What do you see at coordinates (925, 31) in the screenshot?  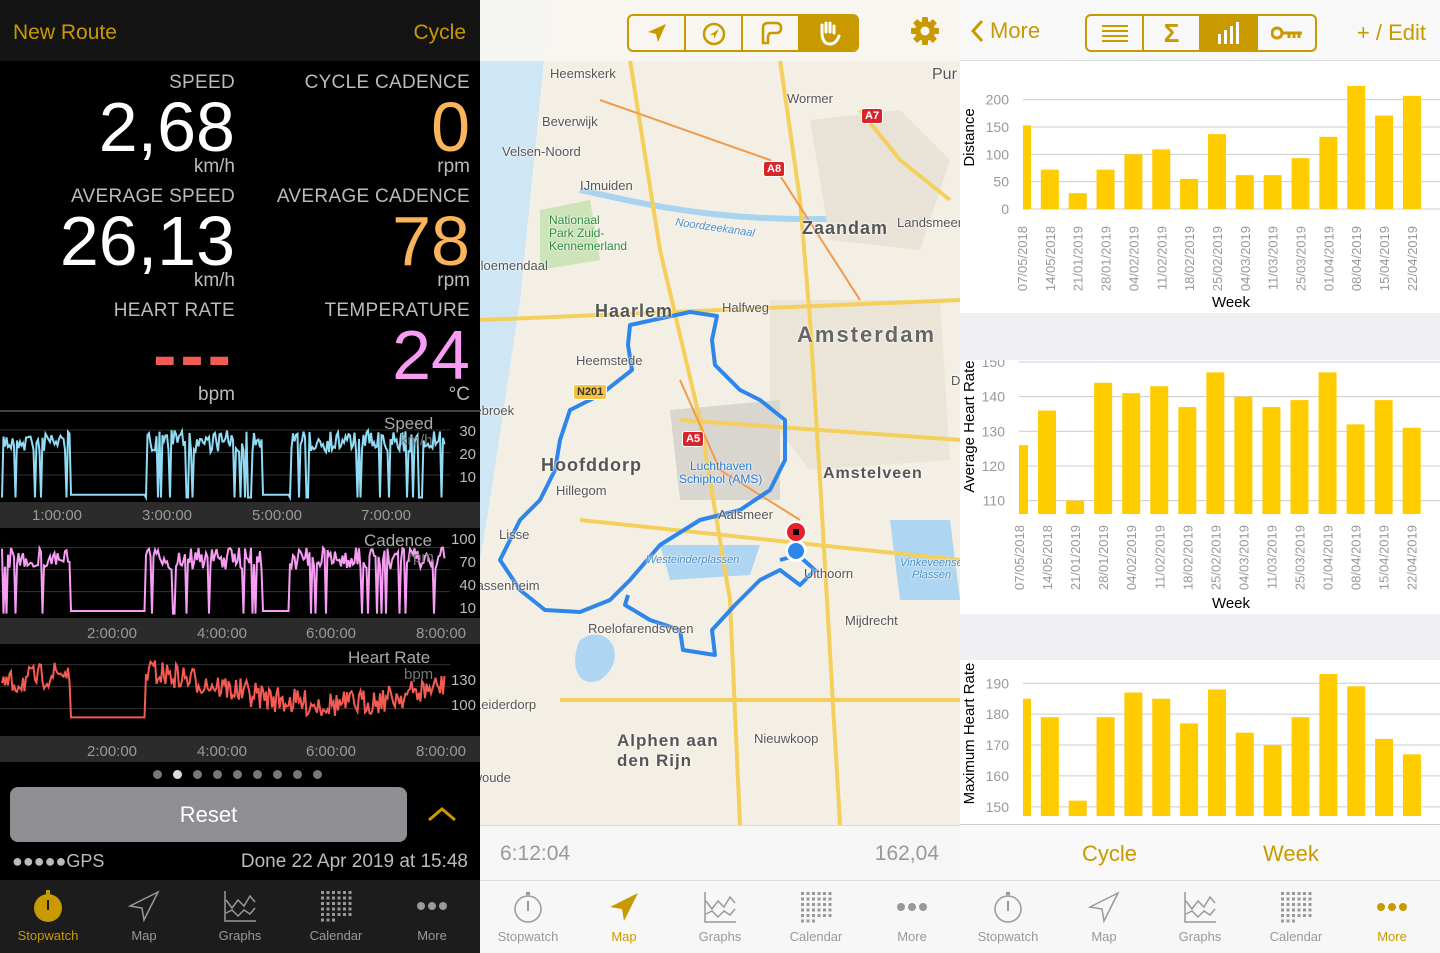 I see `gear-icon` at bounding box center [925, 31].